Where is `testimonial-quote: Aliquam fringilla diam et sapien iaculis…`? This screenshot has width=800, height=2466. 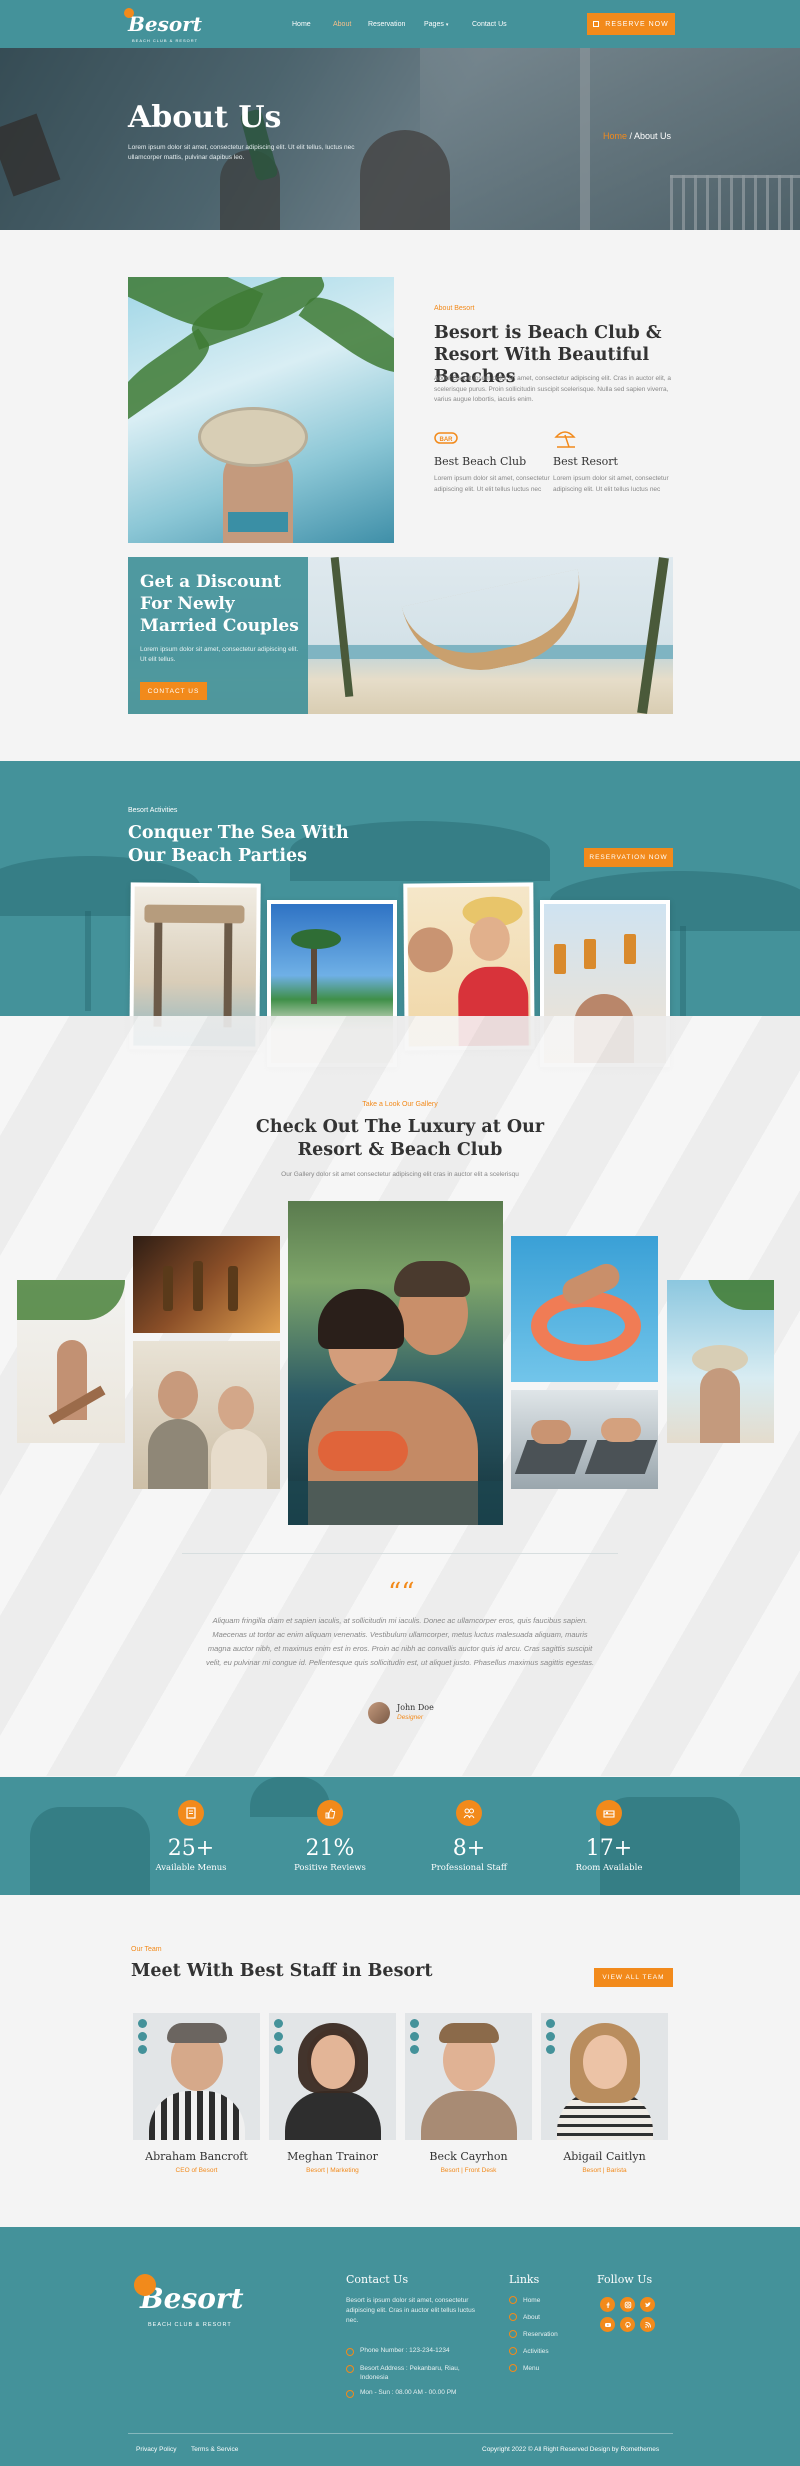
testimonial-quote: Aliquam fringilla diam et sapien iaculis… is located at coordinates (400, 1641).